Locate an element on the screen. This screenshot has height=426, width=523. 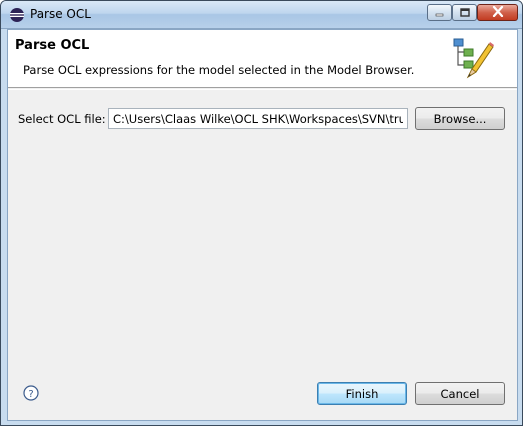
eclipse-icon is located at coordinates (17, 15).